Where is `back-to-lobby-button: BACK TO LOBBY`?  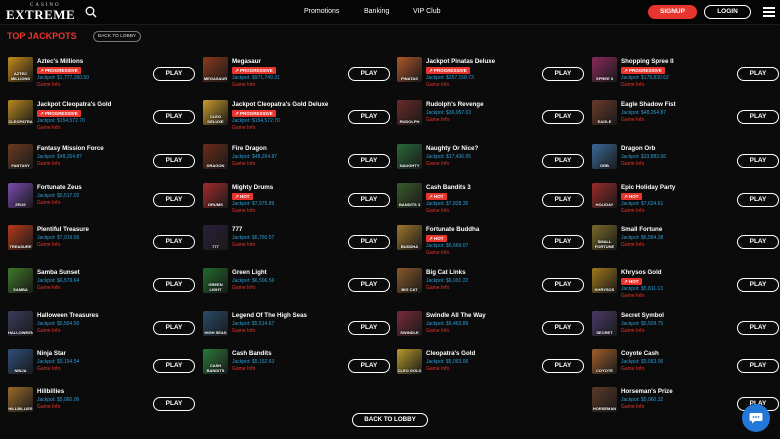
back-to-lobby-button: BACK TO LOBBY is located at coordinates (117, 36).